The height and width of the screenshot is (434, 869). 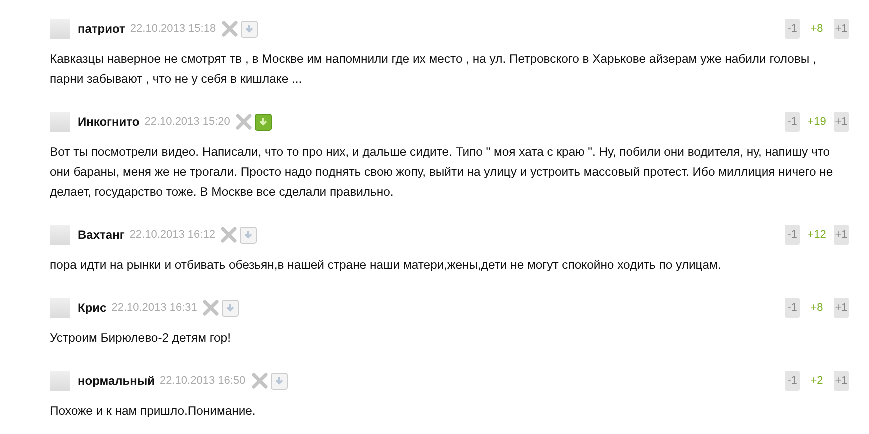 What do you see at coordinates (203, 381) in the screenshot?
I see `comment-date: 22.10.2013 16:50` at bounding box center [203, 381].